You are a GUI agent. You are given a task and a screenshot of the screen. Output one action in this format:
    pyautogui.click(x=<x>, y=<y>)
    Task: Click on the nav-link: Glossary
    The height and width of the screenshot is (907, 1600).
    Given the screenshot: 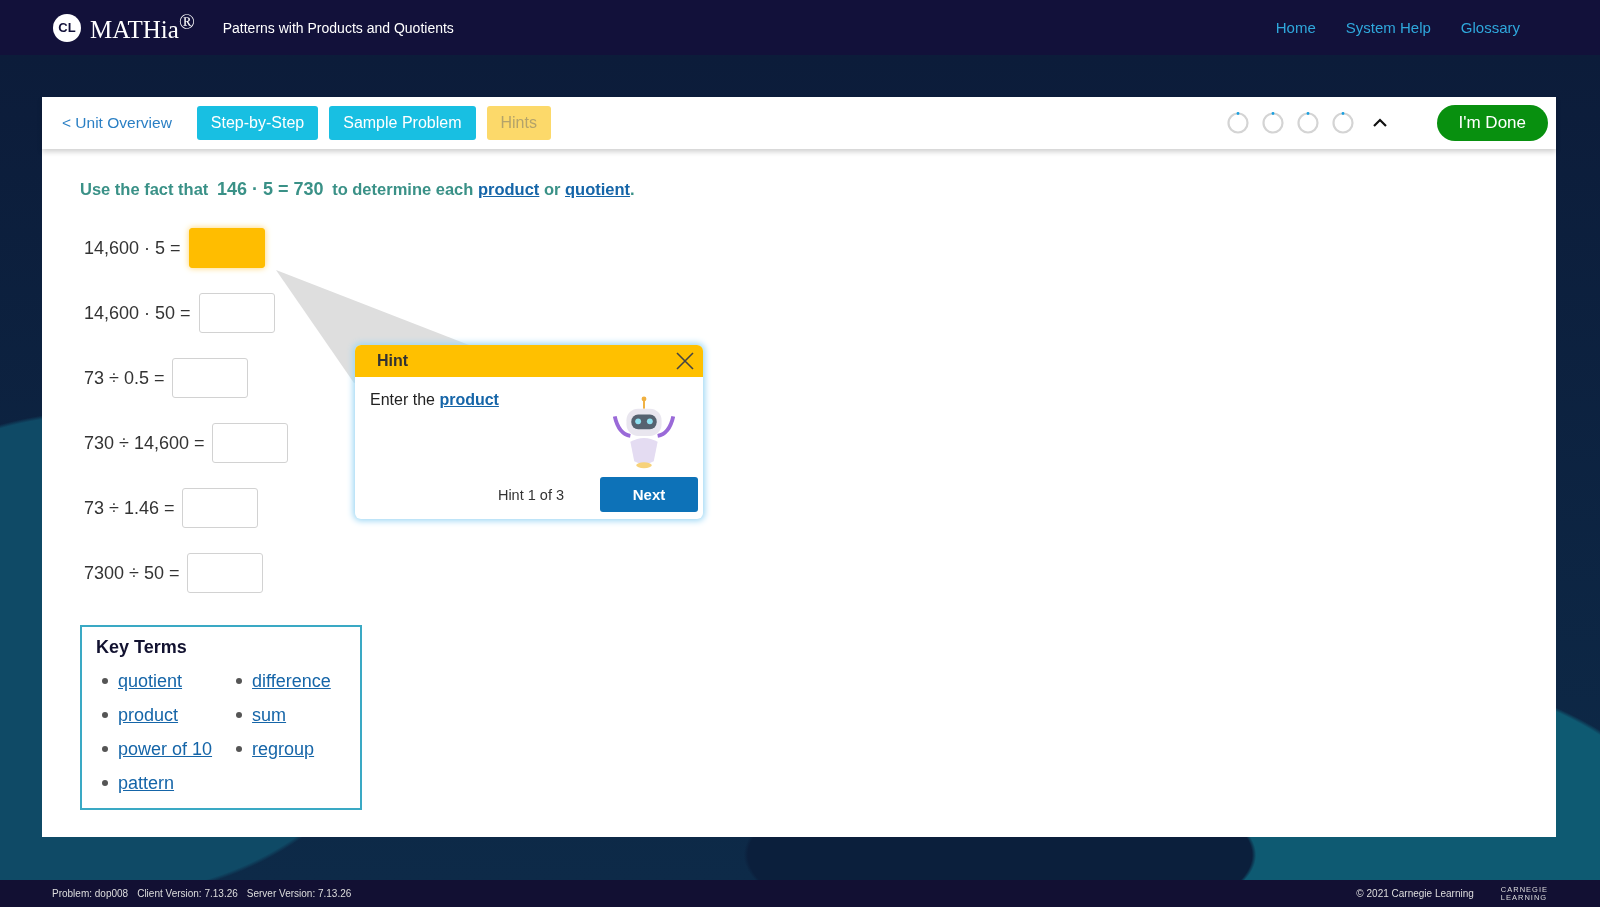 What is the action you would take?
    pyautogui.click(x=1490, y=27)
    